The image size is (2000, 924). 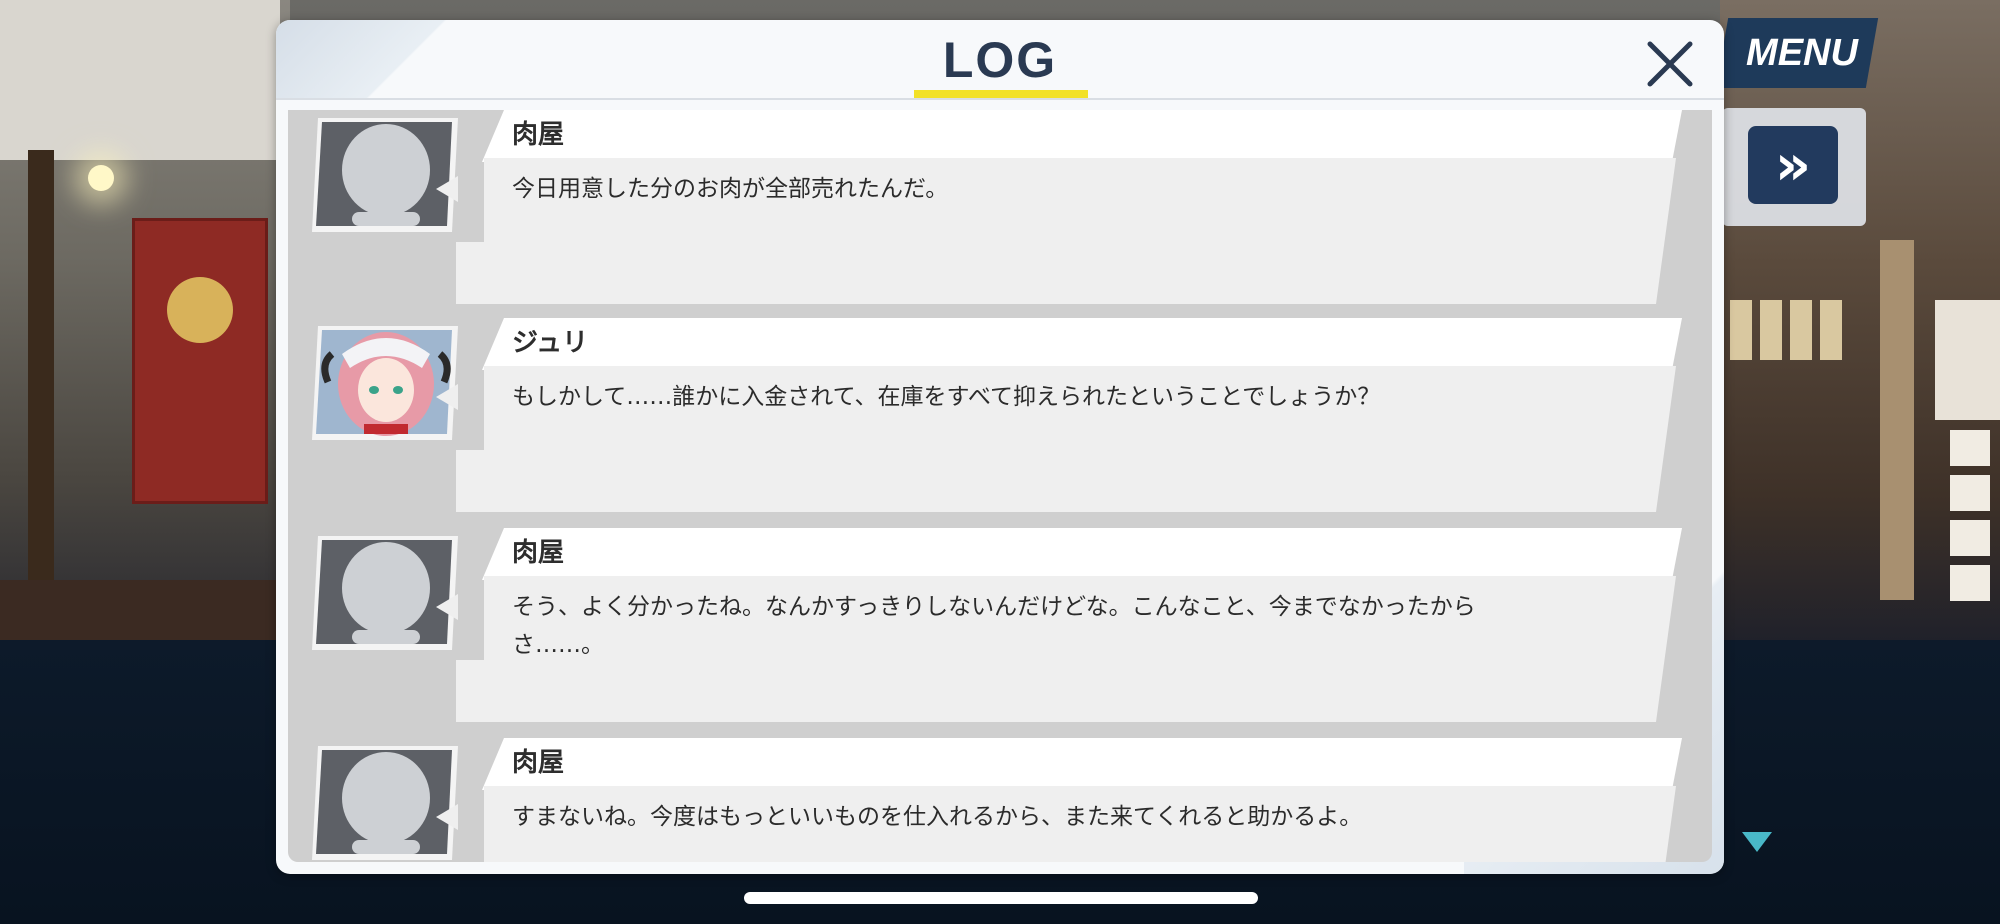 What do you see at coordinates (937, 817) in the screenshot?
I see `message-text: すまないね。今度はもっといいものを仕入れるから、また来てくれると助かるよ。` at bounding box center [937, 817].